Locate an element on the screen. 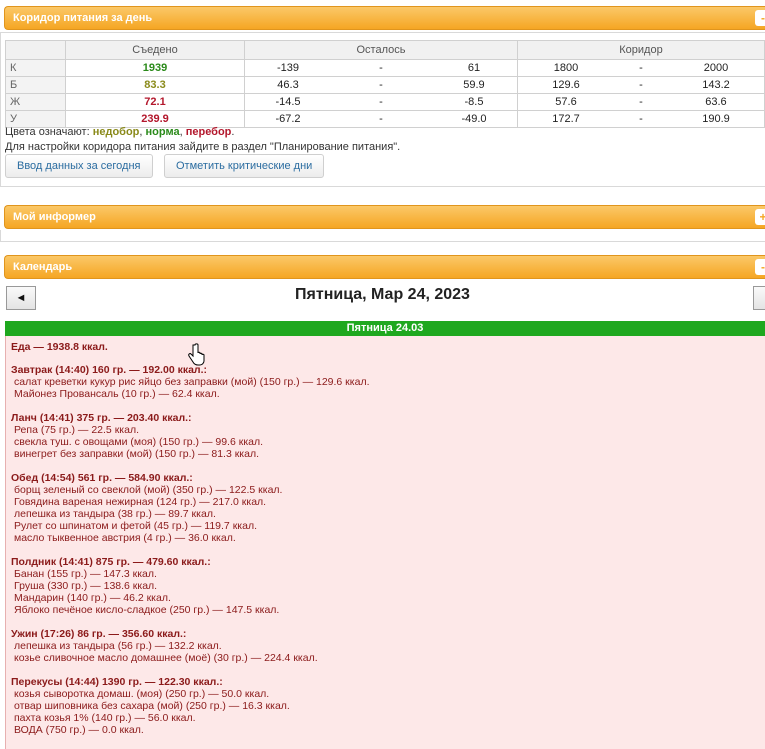 This screenshot has height=749, width=765. critical-days-button: Отметить критические дни is located at coordinates (244, 166).